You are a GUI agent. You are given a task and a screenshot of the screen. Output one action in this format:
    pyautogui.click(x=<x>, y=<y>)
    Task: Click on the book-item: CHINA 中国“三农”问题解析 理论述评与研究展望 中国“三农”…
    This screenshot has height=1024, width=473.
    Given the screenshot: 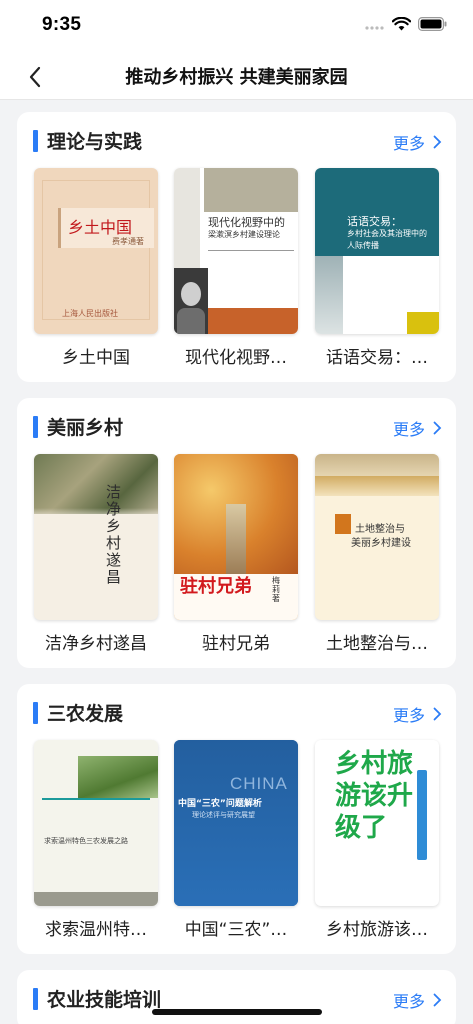 What is the action you would take?
    pyautogui.click(x=236, y=840)
    